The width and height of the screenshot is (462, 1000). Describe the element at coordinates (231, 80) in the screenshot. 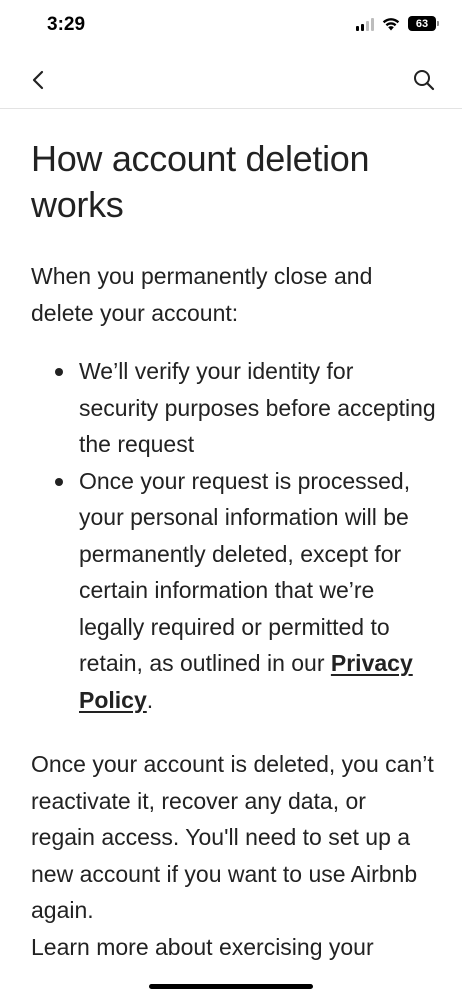

I see `nav-bar` at that location.